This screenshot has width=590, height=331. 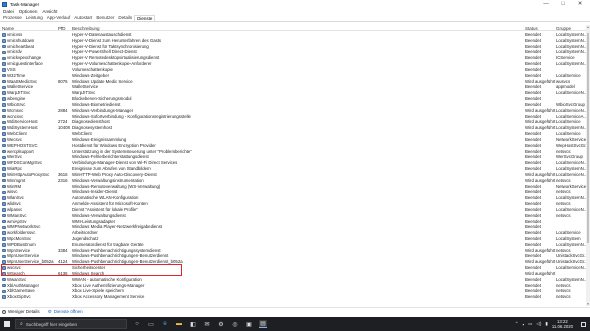 I want to click on scroll-up-icon: ▲, so click(x=588, y=27).